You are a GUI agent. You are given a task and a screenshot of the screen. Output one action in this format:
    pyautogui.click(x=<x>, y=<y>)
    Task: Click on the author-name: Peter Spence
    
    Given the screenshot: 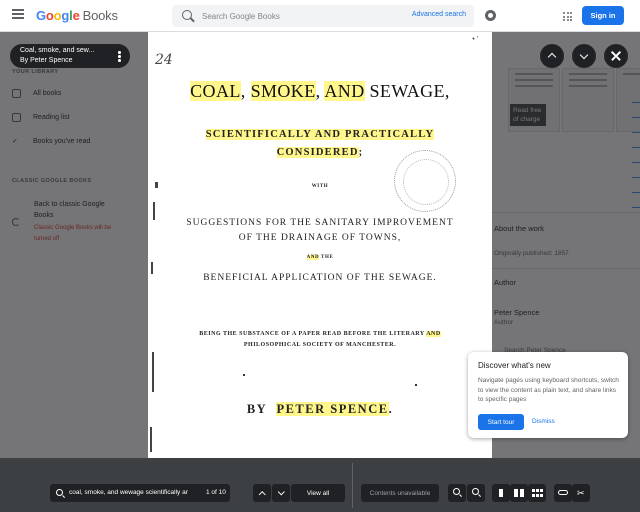 What is the action you would take?
    pyautogui.click(x=516, y=312)
    